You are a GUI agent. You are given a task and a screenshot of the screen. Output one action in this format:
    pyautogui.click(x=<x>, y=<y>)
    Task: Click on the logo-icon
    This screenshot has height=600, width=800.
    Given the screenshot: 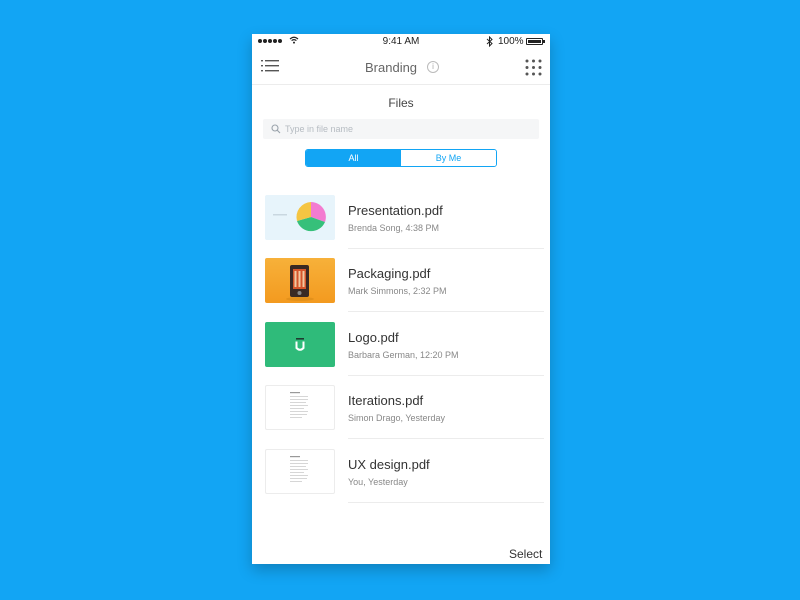 What is the action you would take?
    pyautogui.click(x=300, y=344)
    